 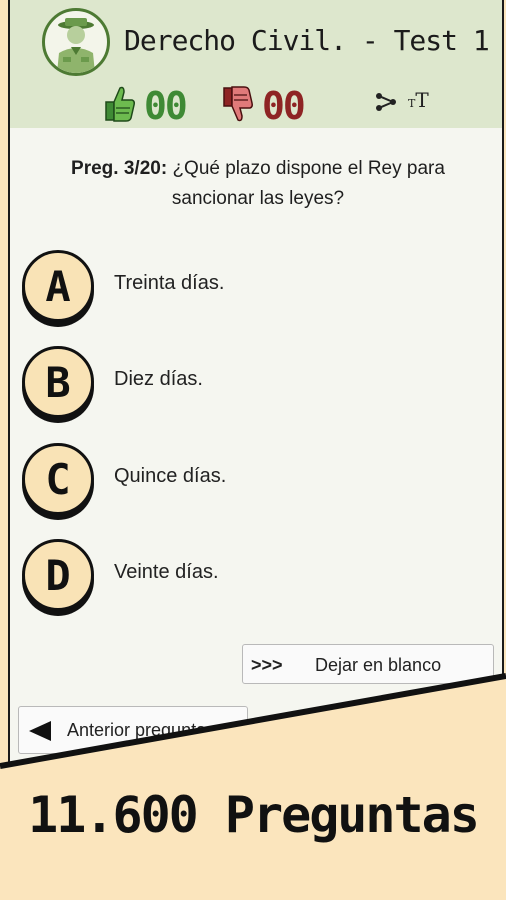 What do you see at coordinates (119, 104) in the screenshot?
I see `thumbs-up-icon` at bounding box center [119, 104].